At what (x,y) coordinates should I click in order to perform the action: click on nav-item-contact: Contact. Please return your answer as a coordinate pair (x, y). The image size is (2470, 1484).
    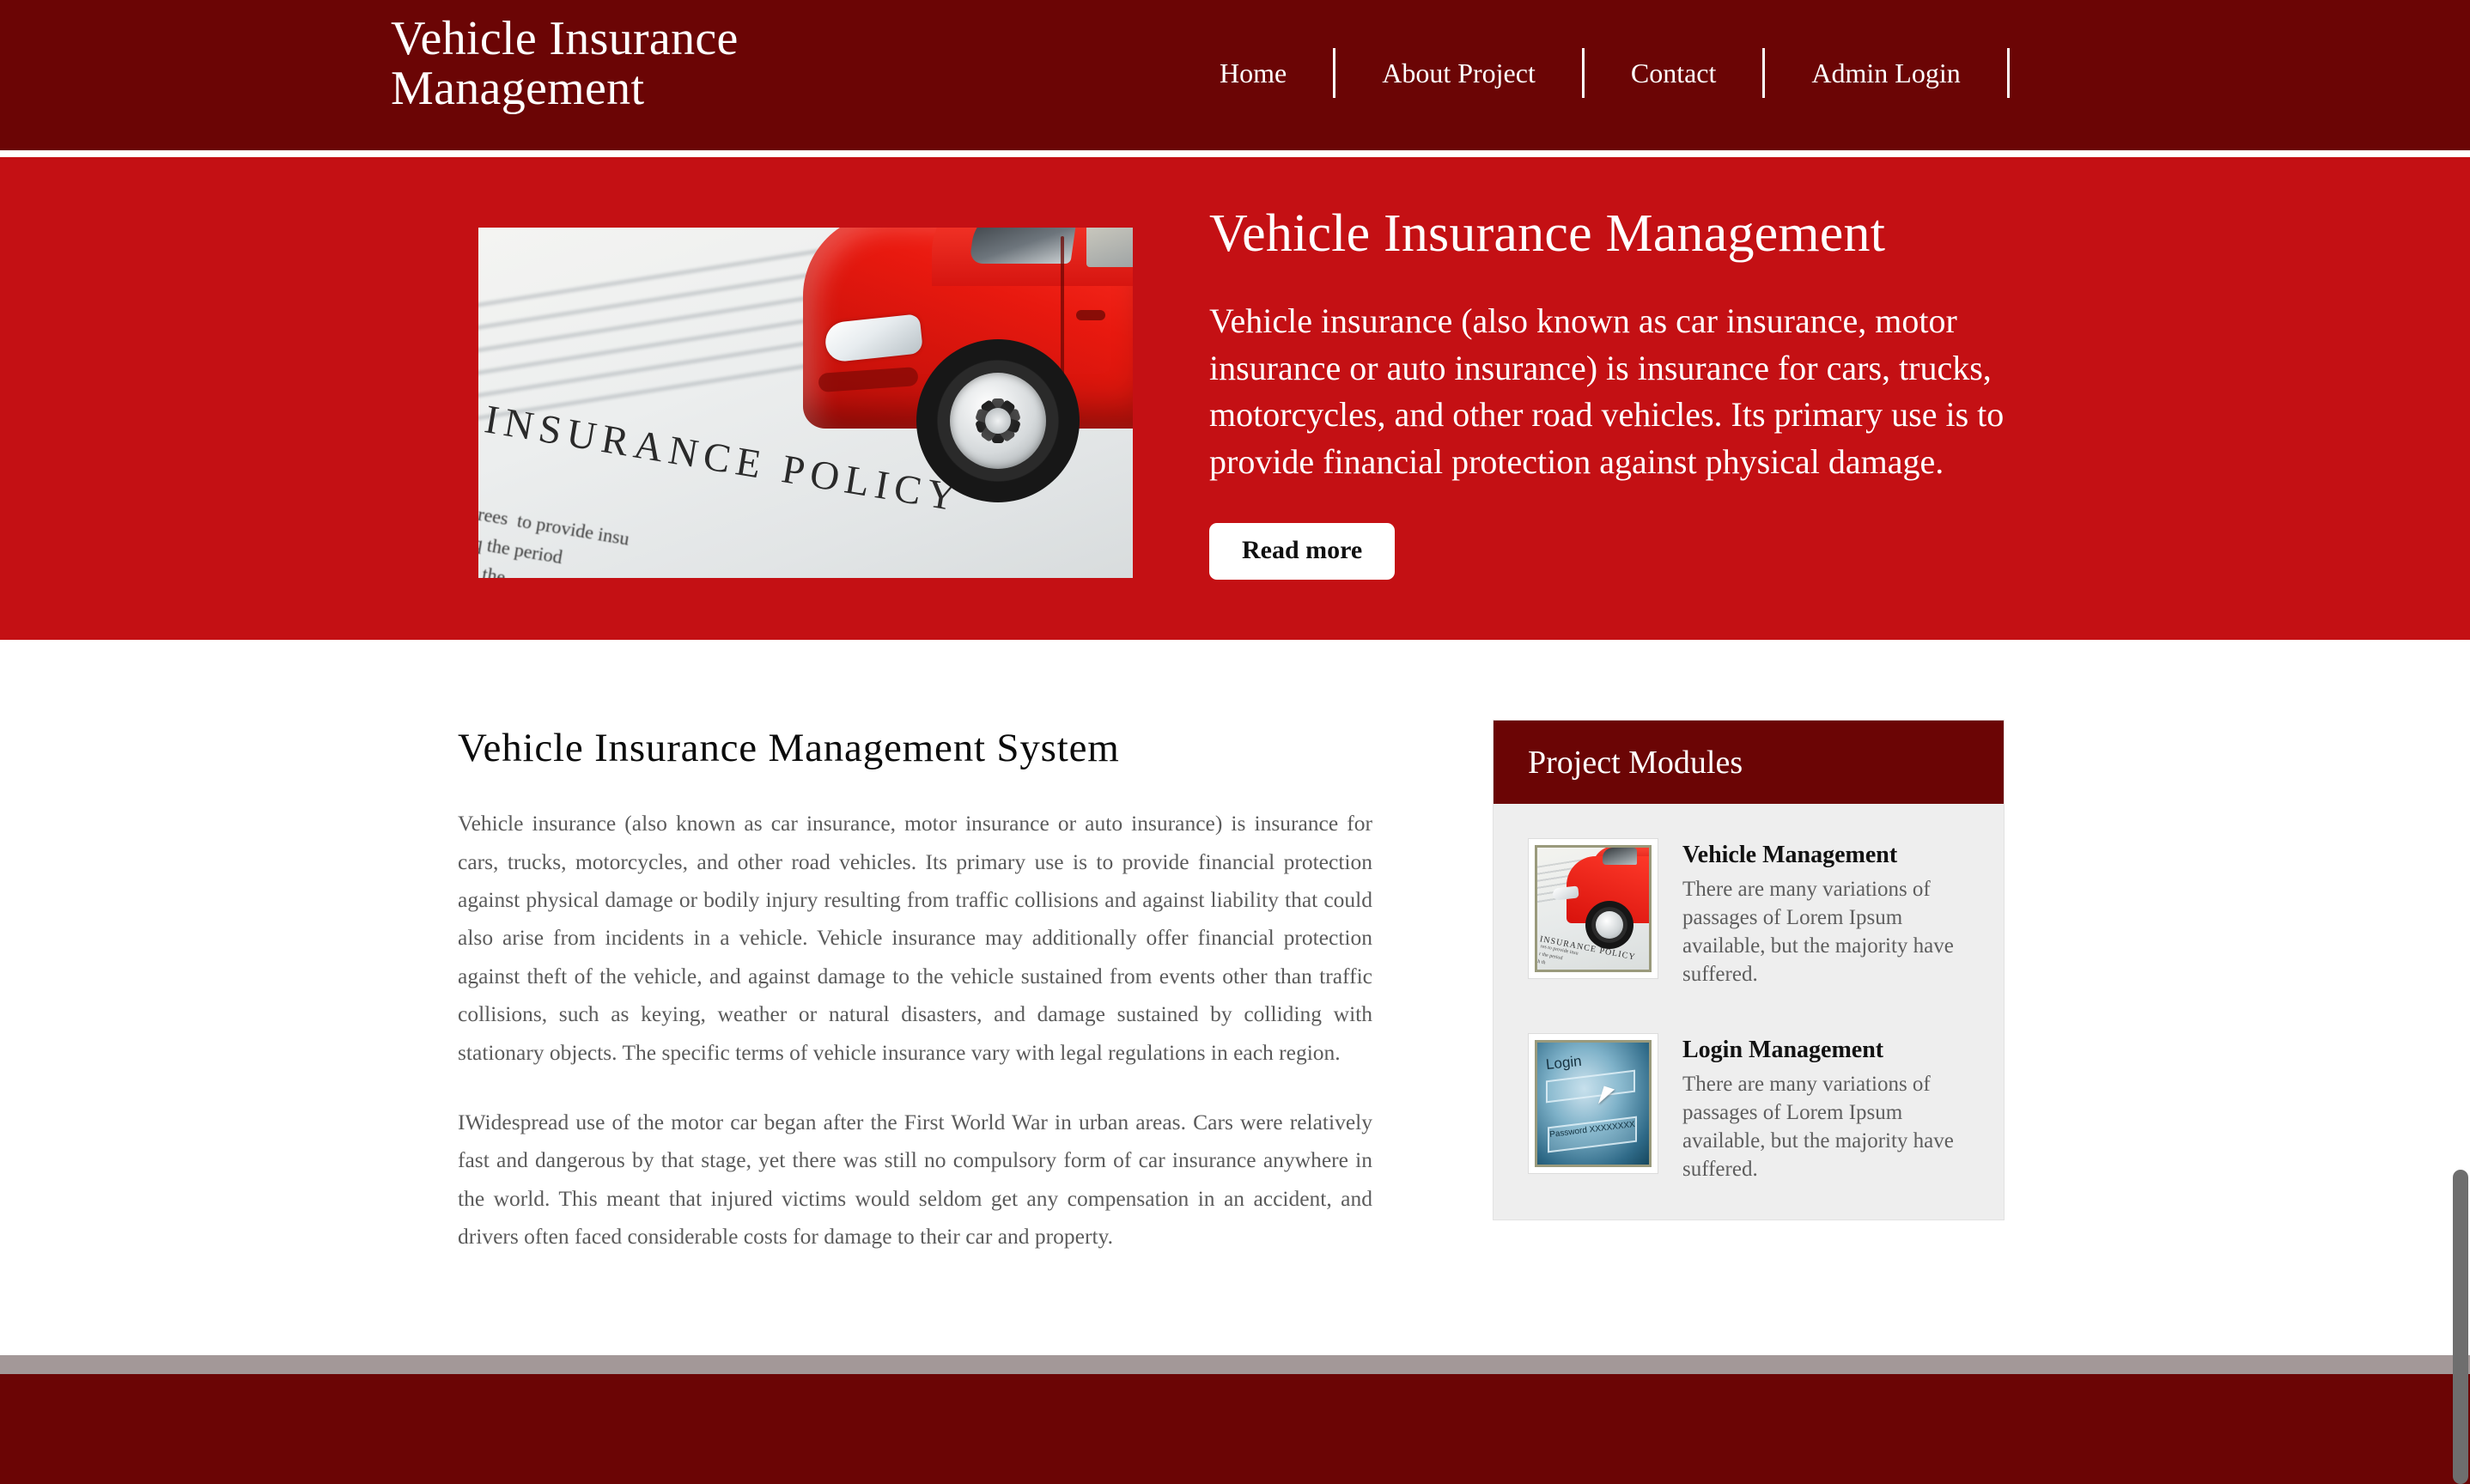
    Looking at the image, I should click on (1674, 73).